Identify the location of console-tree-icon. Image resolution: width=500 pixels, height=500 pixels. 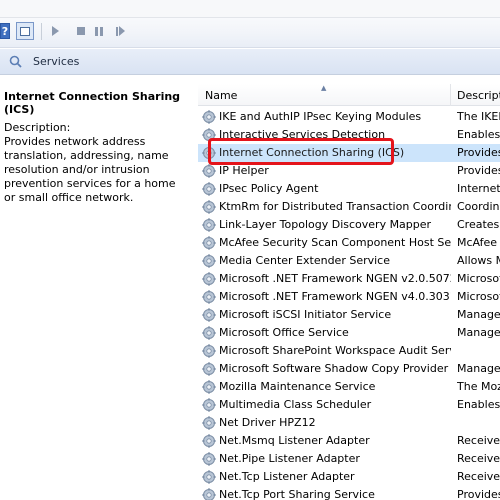
(25, 31).